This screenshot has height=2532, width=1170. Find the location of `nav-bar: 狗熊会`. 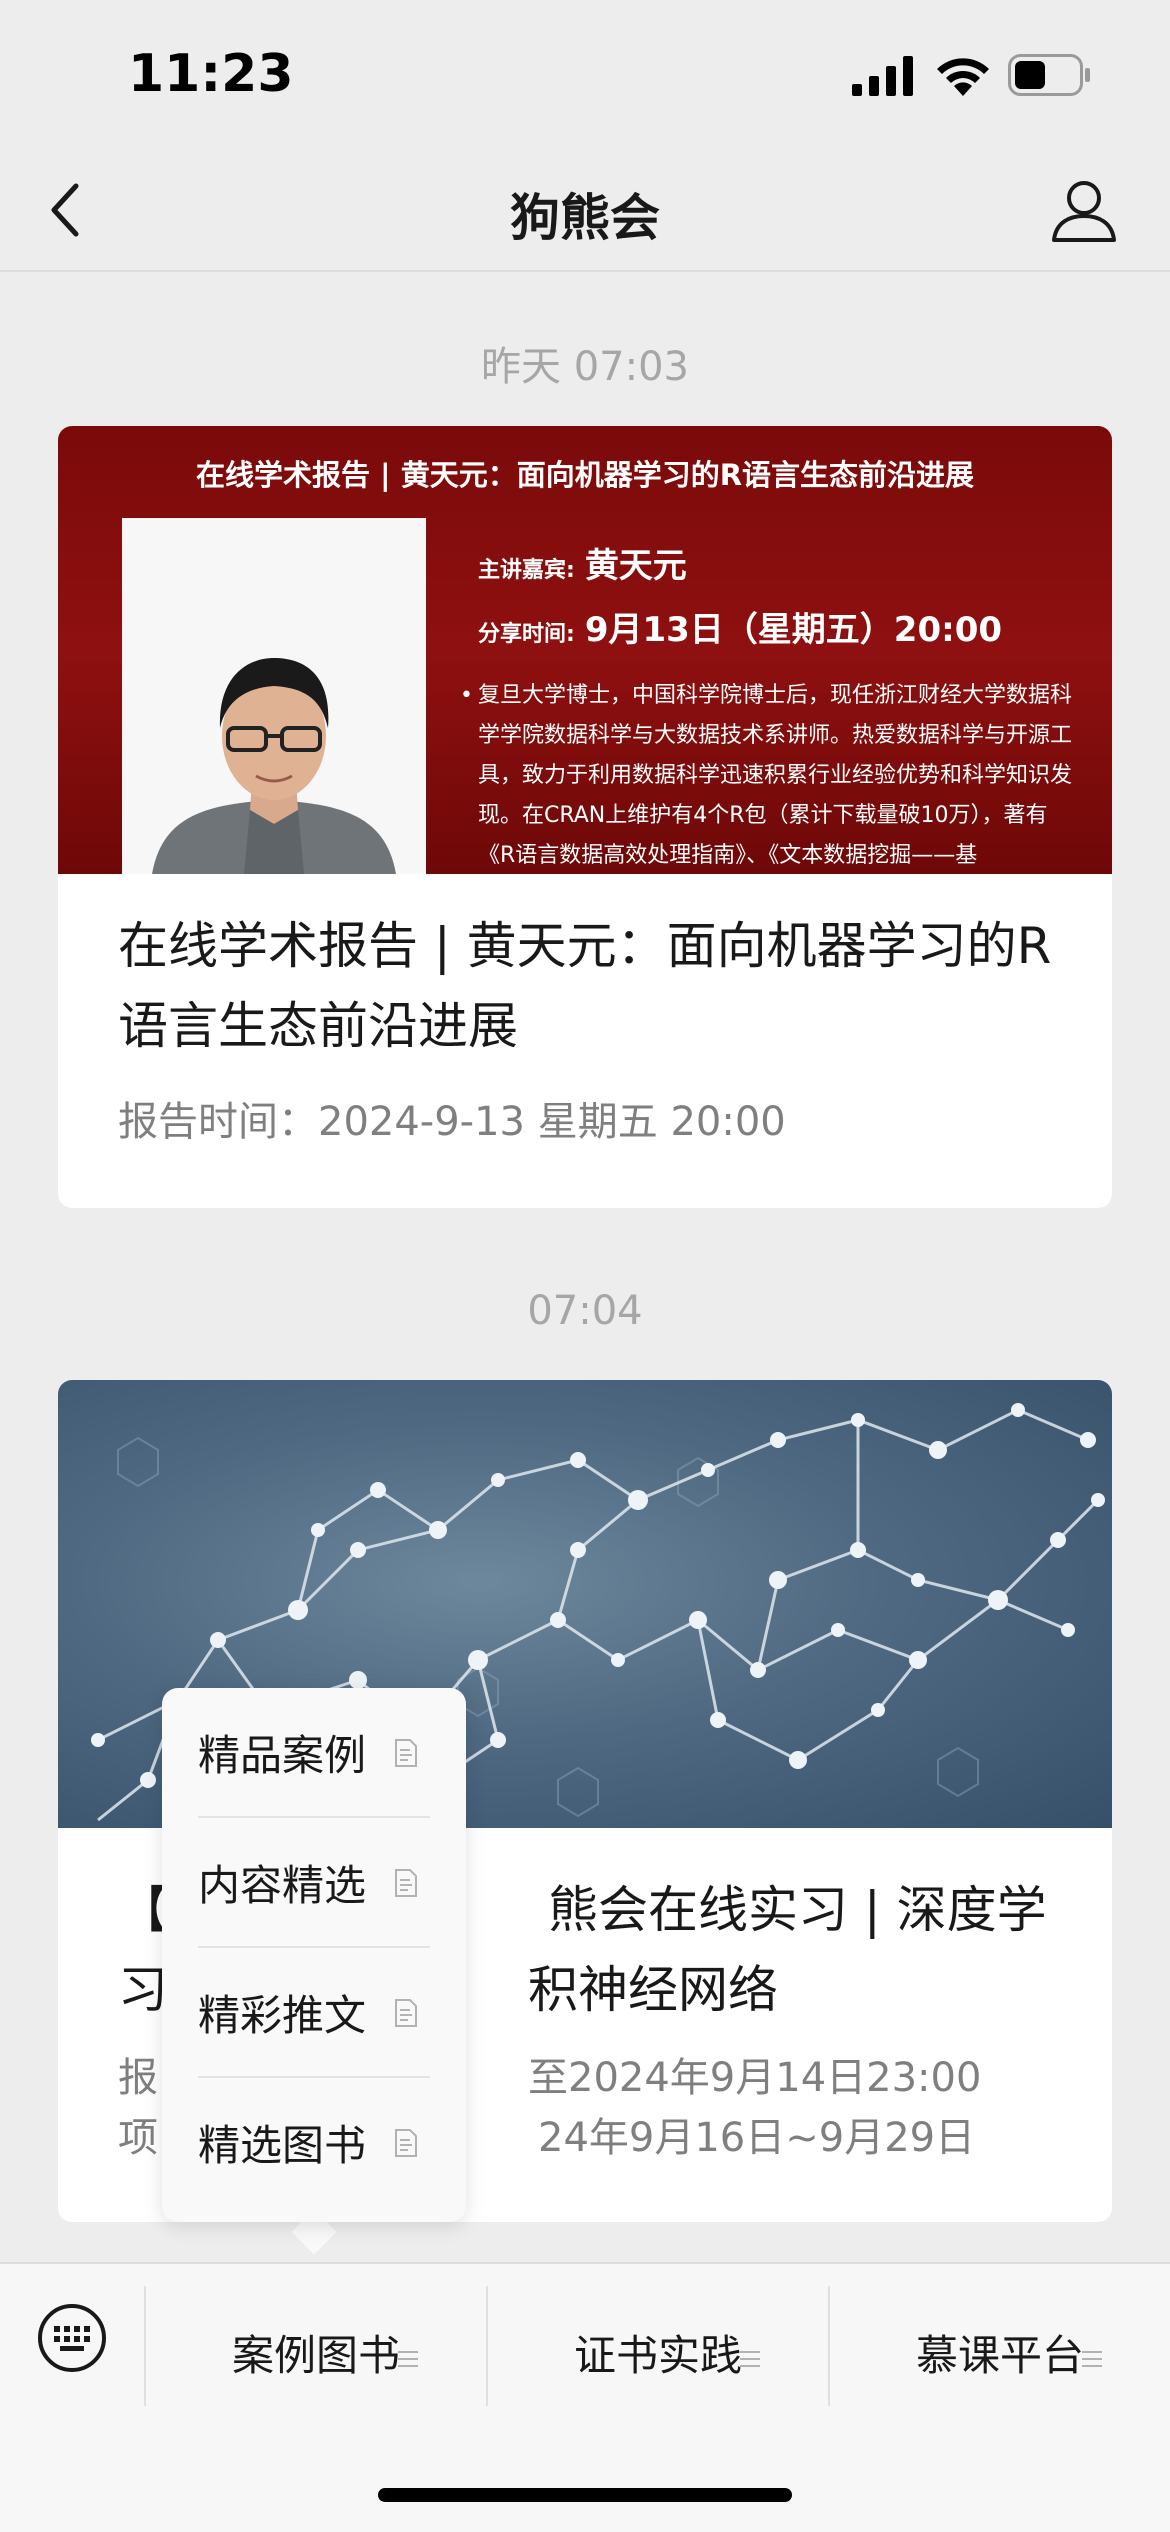

nav-bar: 狗熊会 is located at coordinates (585, 211).